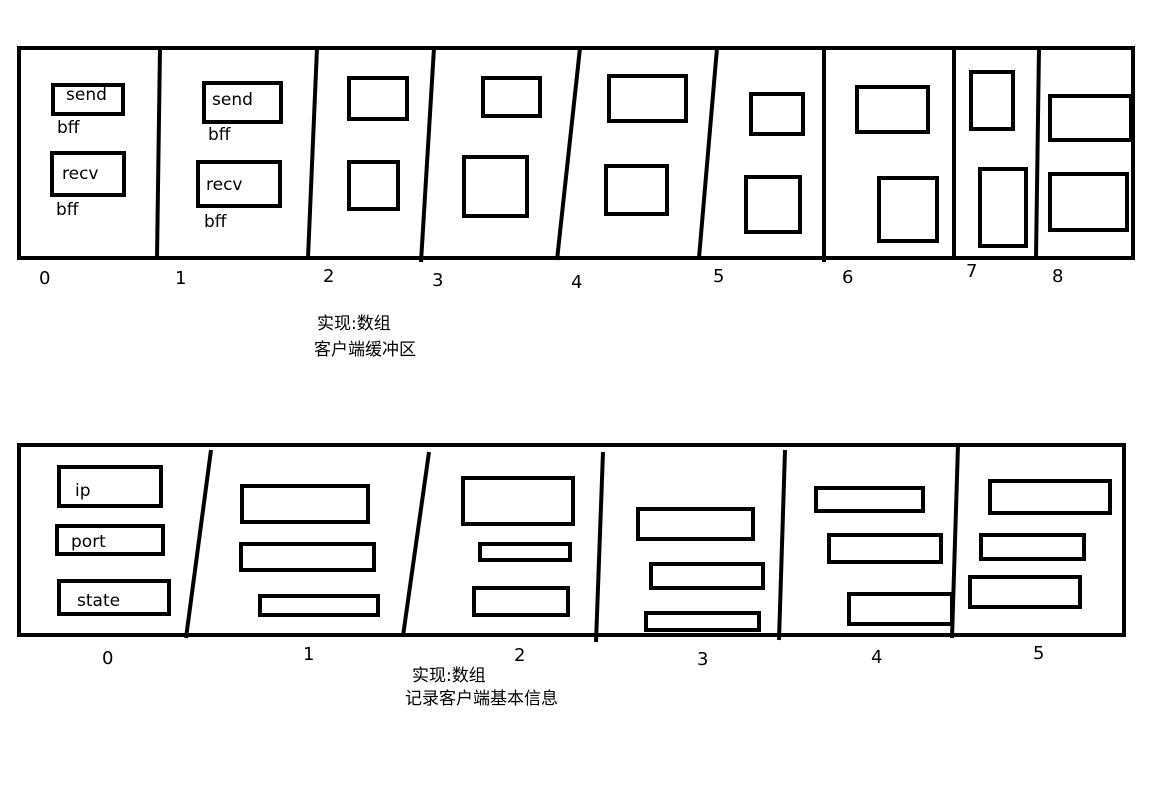 The image size is (1152, 787). Describe the element at coordinates (577, 282) in the screenshot. I see `buffer-index-4: 4` at that location.